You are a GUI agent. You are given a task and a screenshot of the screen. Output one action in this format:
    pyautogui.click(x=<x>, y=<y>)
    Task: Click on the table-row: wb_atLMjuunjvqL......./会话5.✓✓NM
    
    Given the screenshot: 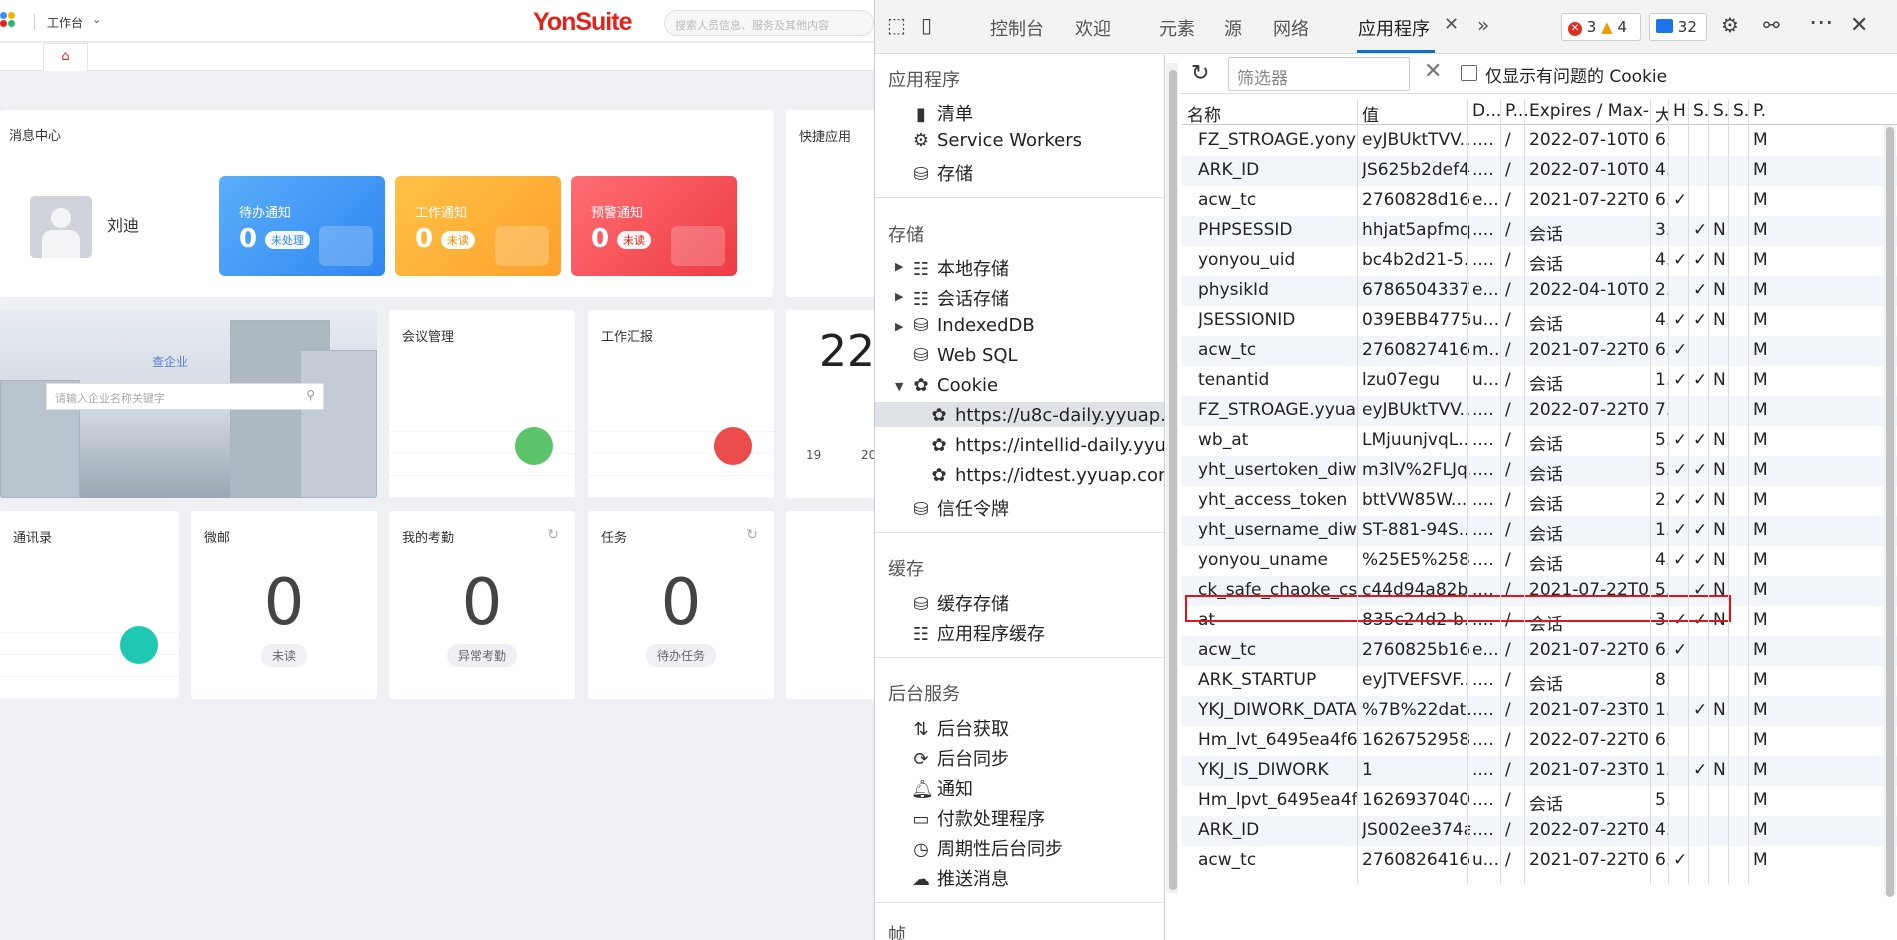 What is the action you would take?
    pyautogui.click(x=1539, y=441)
    